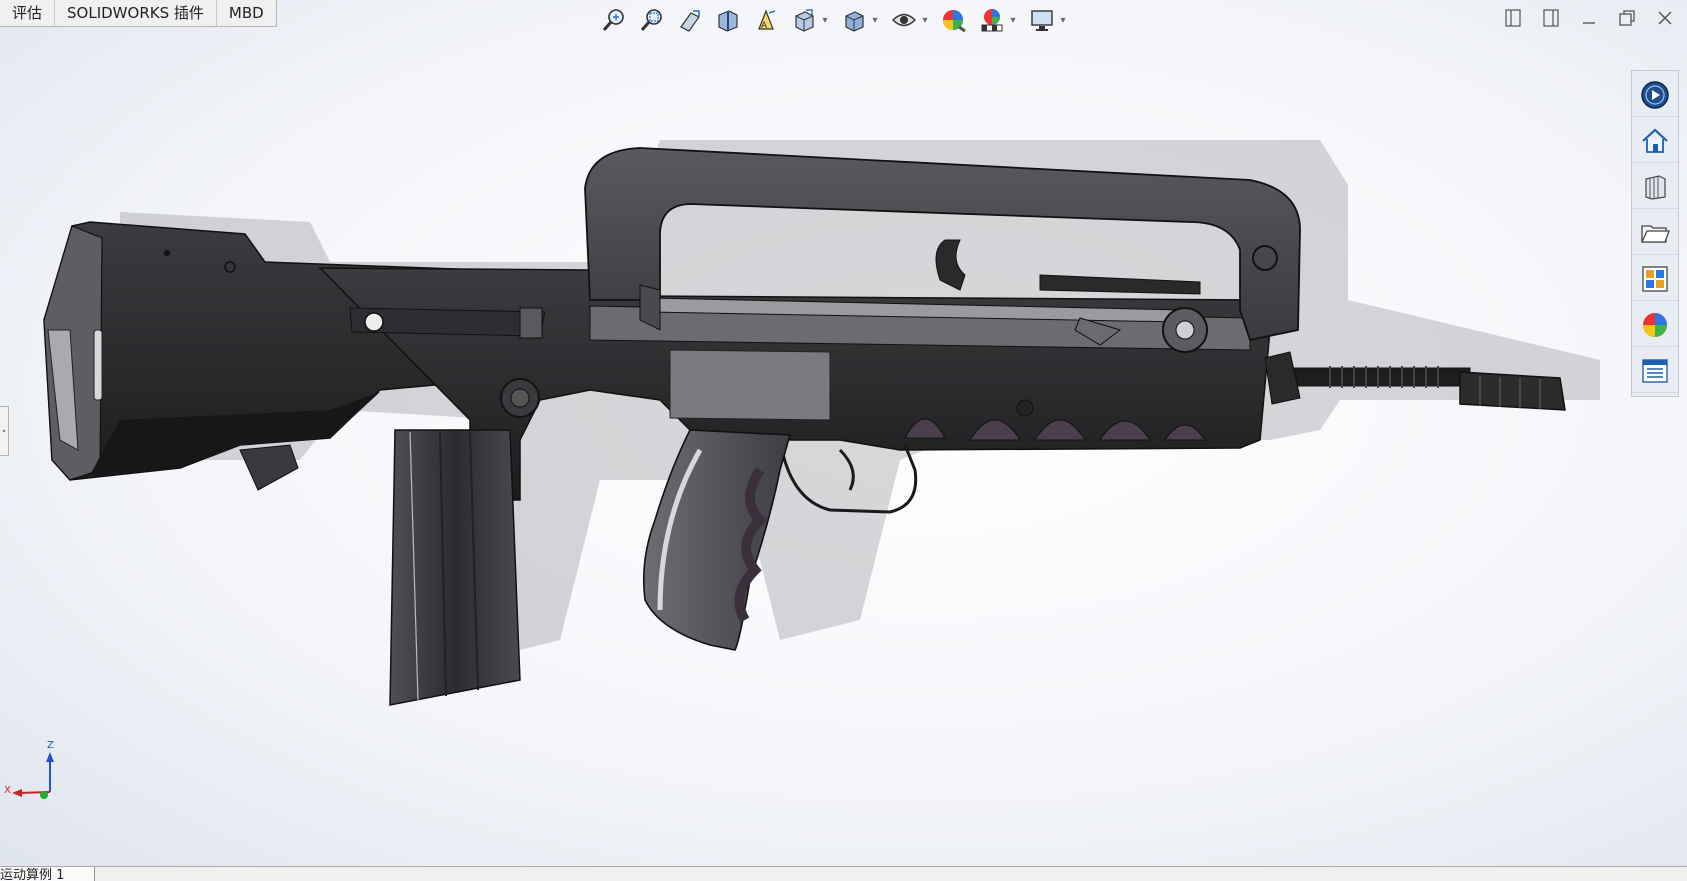  Describe the element at coordinates (1013, 20) in the screenshot. I see `apply-scene-dropdown-icon: ▾` at that location.